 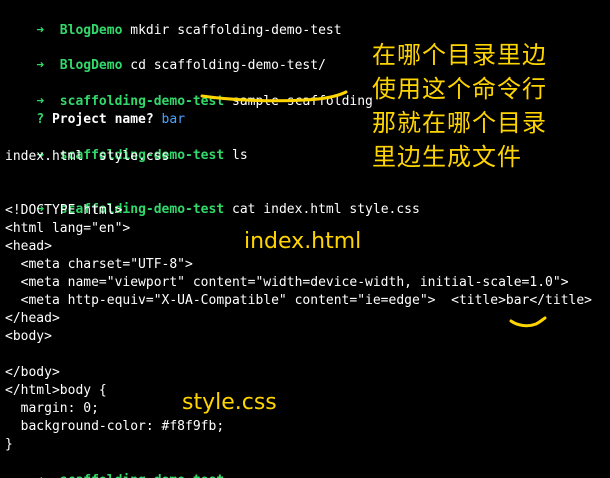 What do you see at coordinates (173, 21) in the screenshot?
I see `prompt-line-mkdir: ➜ BlogDemo mkdir scaffolding-demo-test` at bounding box center [173, 21].